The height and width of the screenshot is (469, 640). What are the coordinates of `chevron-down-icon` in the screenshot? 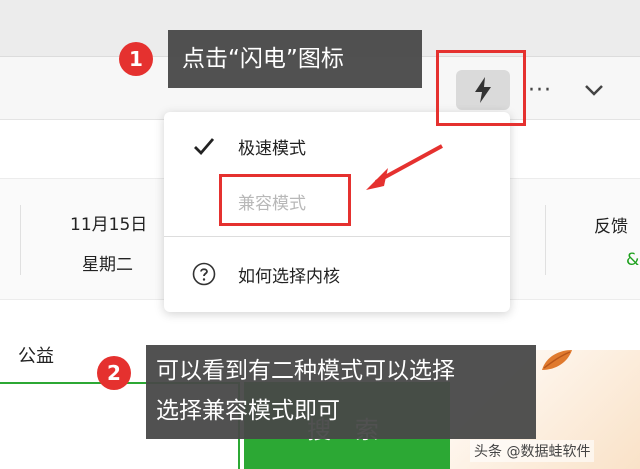 It's located at (594, 90).